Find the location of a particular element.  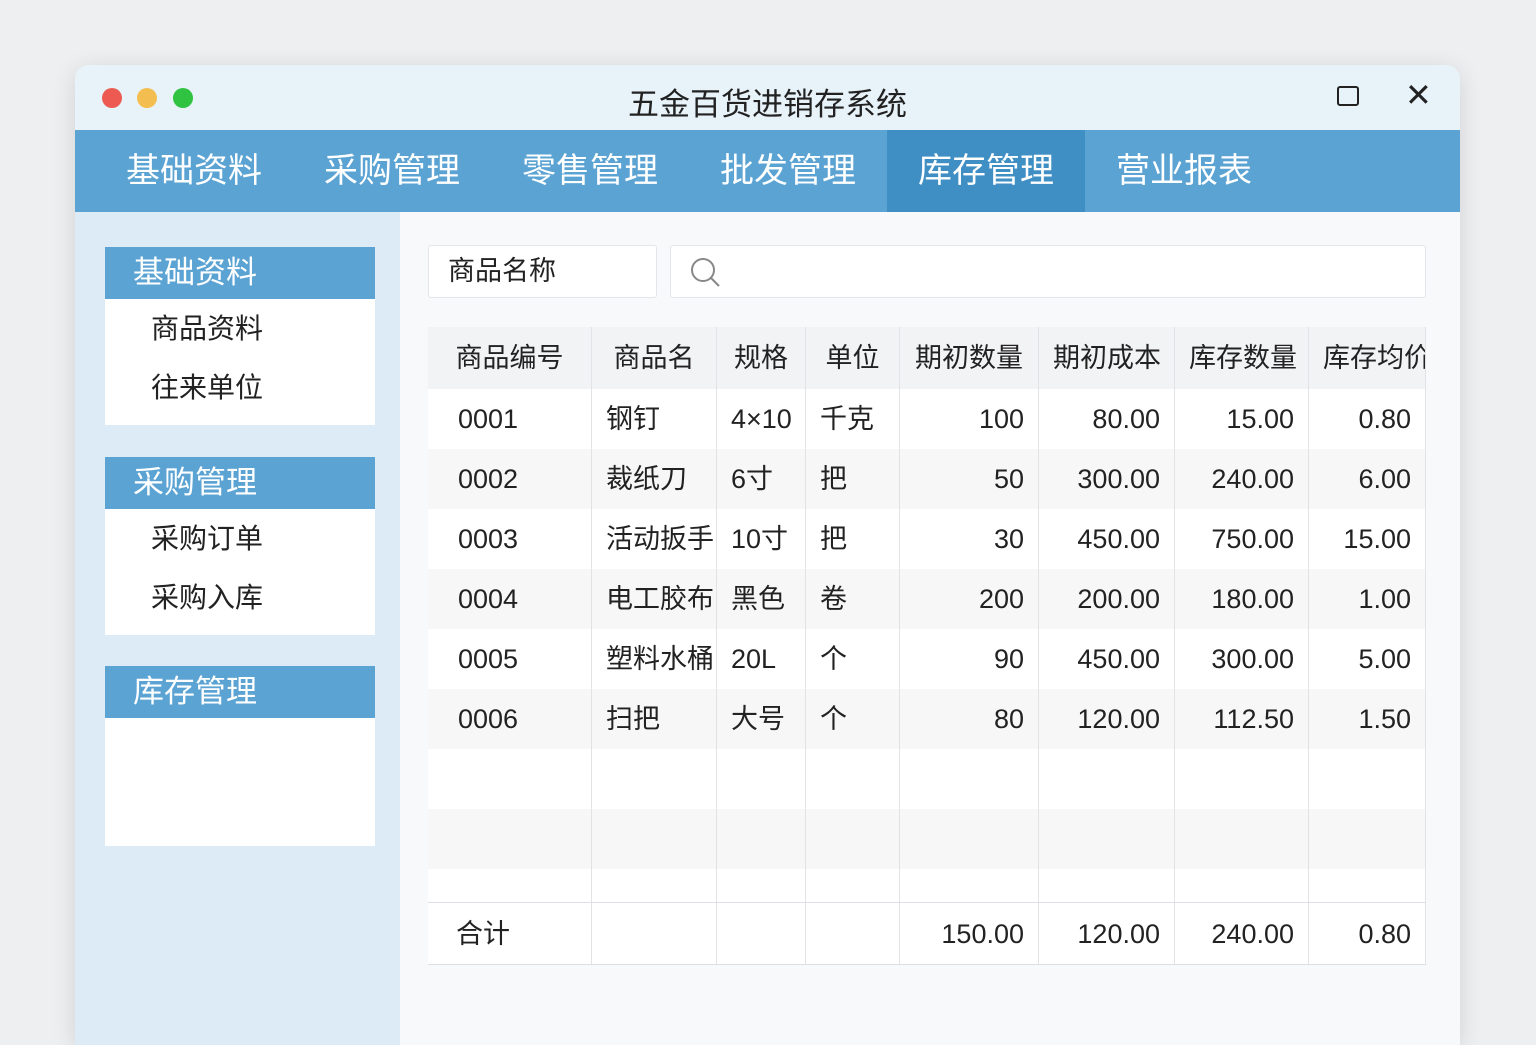

total-cell: 240.00 is located at coordinates (1242, 933).